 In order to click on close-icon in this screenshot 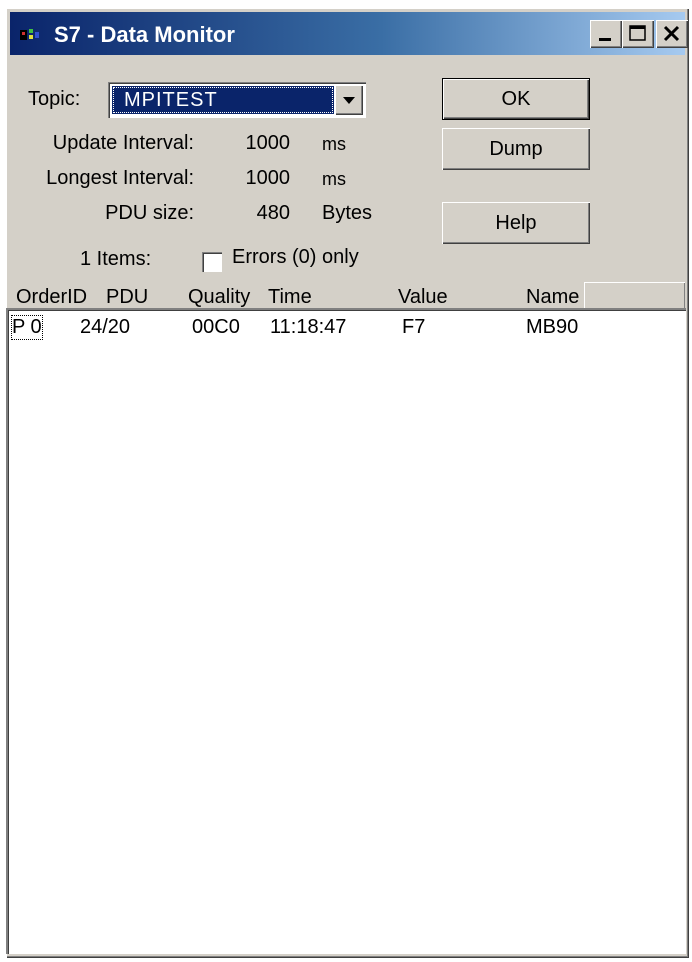, I will do `click(671, 33)`.